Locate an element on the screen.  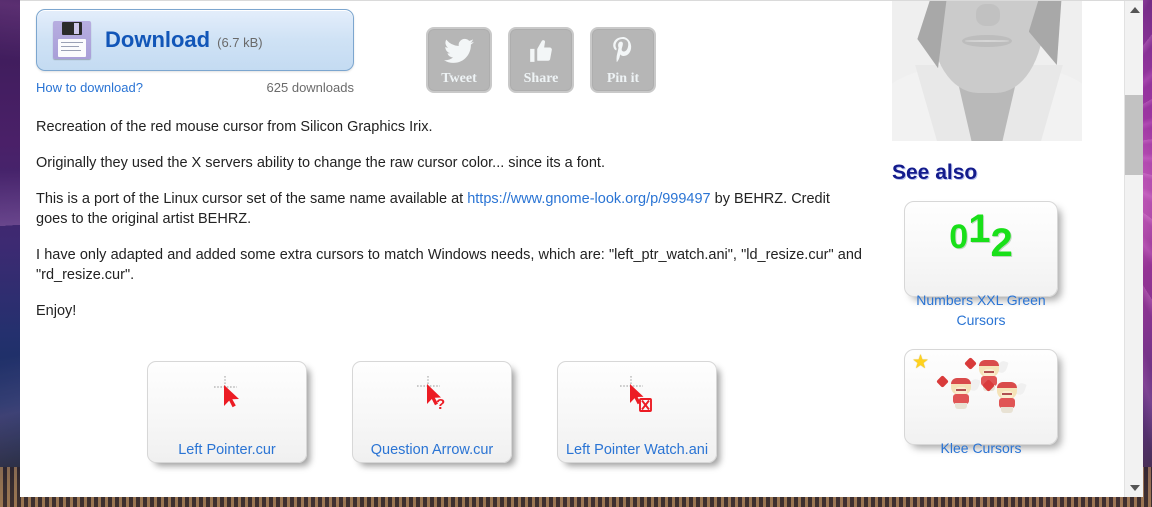
download-button-text: Download (6.7 kB) is located at coordinates (184, 40).